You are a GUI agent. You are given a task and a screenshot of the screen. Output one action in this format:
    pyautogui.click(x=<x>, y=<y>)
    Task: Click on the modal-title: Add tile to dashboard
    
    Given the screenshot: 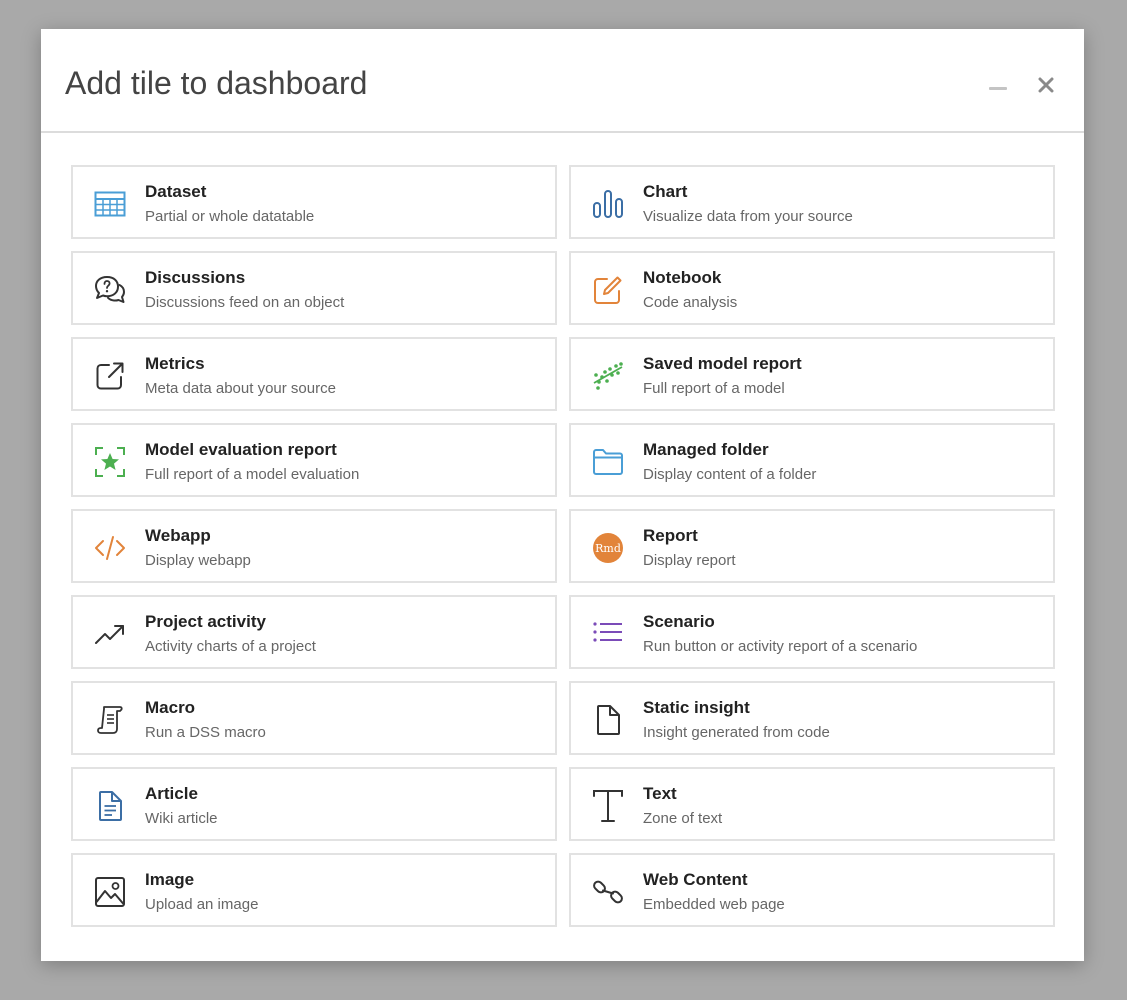 What is the action you would take?
    pyautogui.click(x=216, y=83)
    